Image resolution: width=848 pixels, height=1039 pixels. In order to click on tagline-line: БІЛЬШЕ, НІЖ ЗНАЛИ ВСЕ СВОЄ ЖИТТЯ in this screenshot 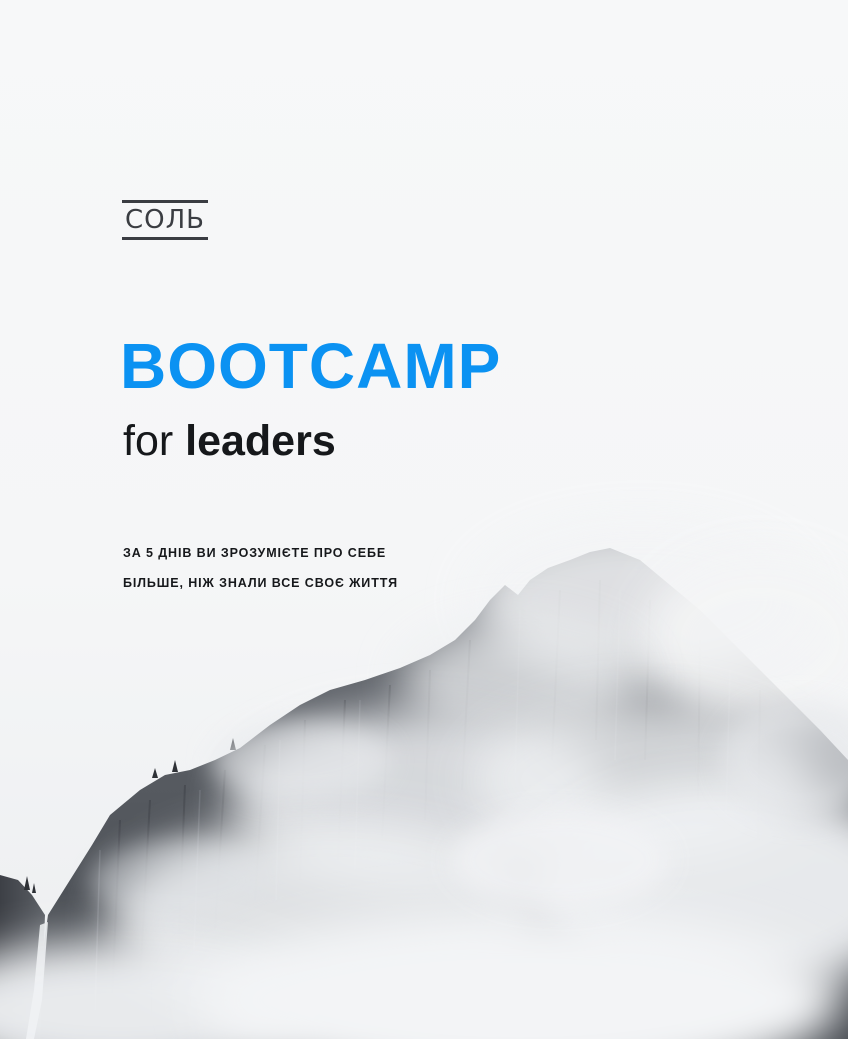, I will do `click(260, 583)`.